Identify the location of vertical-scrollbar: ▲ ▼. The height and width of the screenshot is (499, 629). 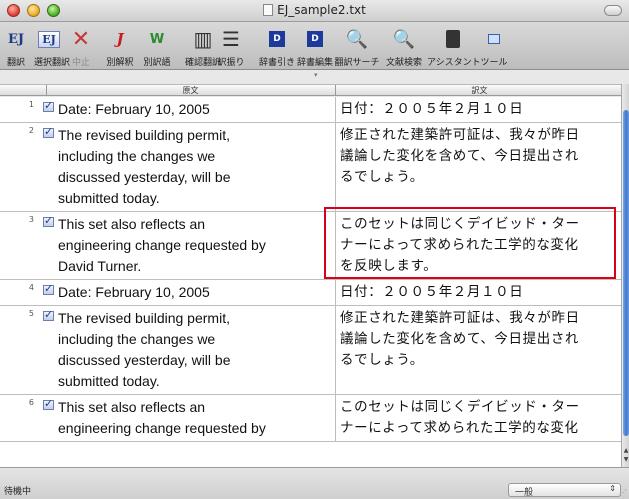
(625, 275).